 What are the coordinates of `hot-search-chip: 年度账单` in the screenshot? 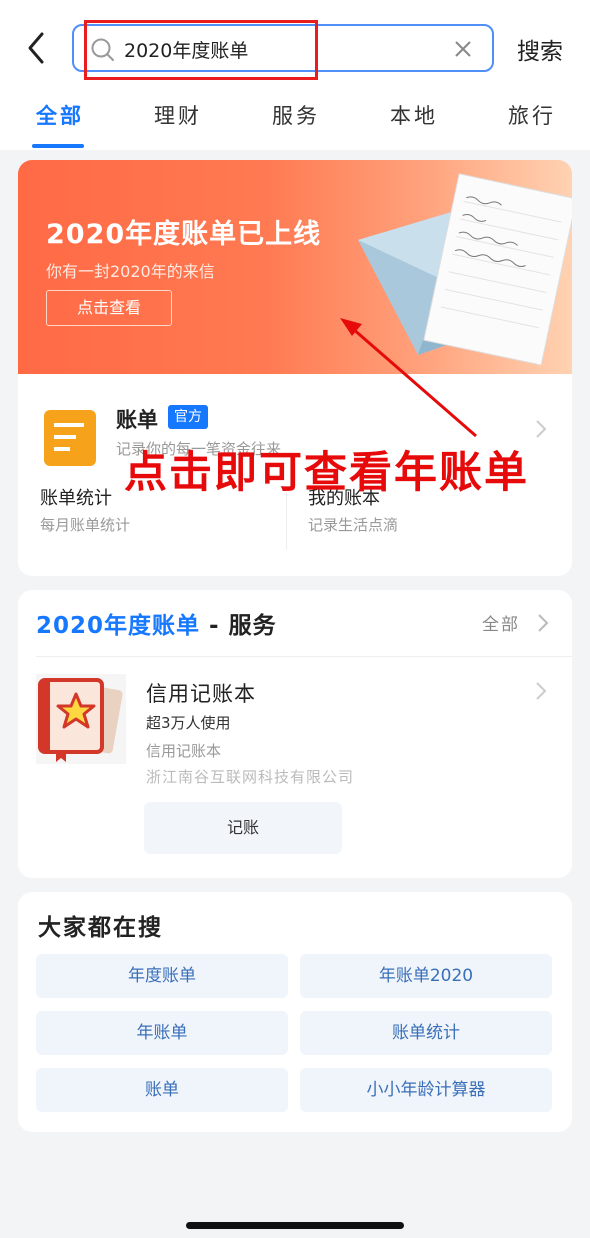 It's located at (162, 976).